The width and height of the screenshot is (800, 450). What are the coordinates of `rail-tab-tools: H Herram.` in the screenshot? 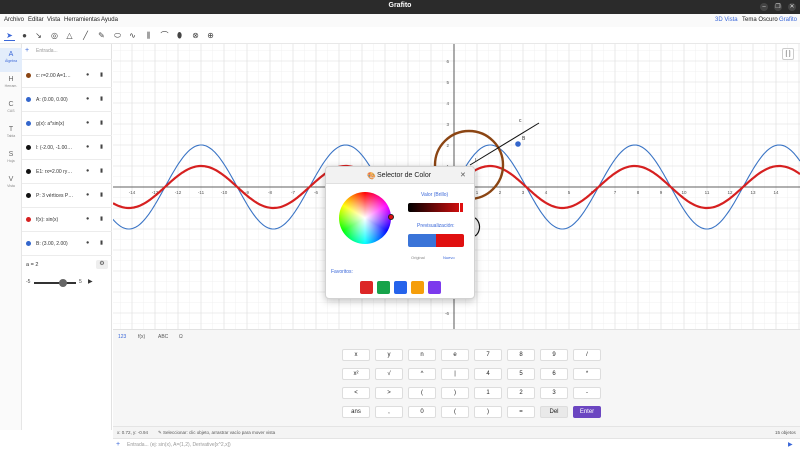 It's located at (11, 85).